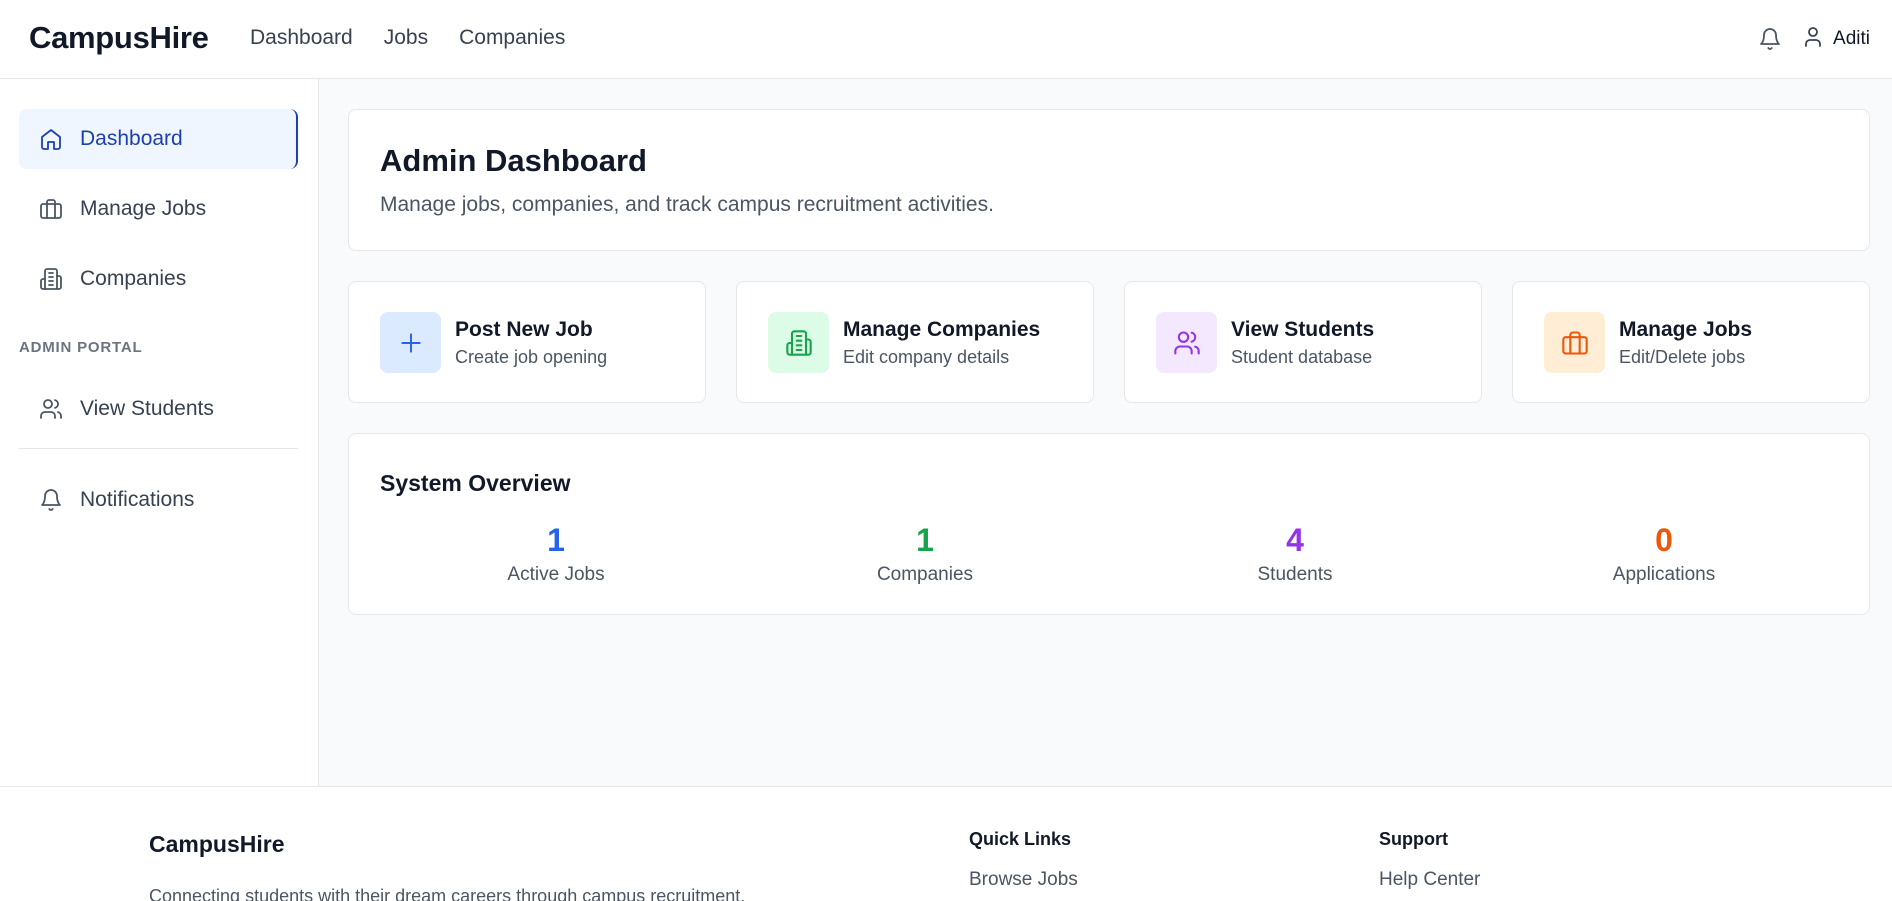 The width and height of the screenshot is (1892, 901). Describe the element at coordinates (524, 329) in the screenshot. I see `quick-action-title: Post New Job` at that location.